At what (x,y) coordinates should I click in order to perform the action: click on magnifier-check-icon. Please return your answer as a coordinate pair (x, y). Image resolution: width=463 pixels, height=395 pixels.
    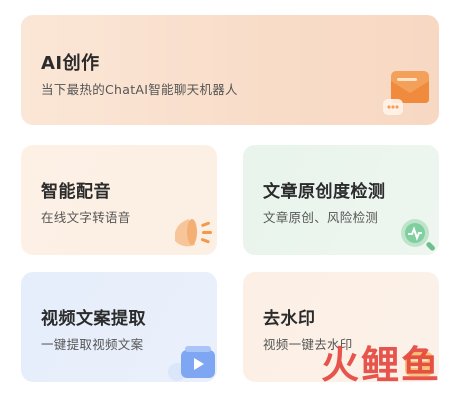
    Looking at the image, I should click on (418, 235).